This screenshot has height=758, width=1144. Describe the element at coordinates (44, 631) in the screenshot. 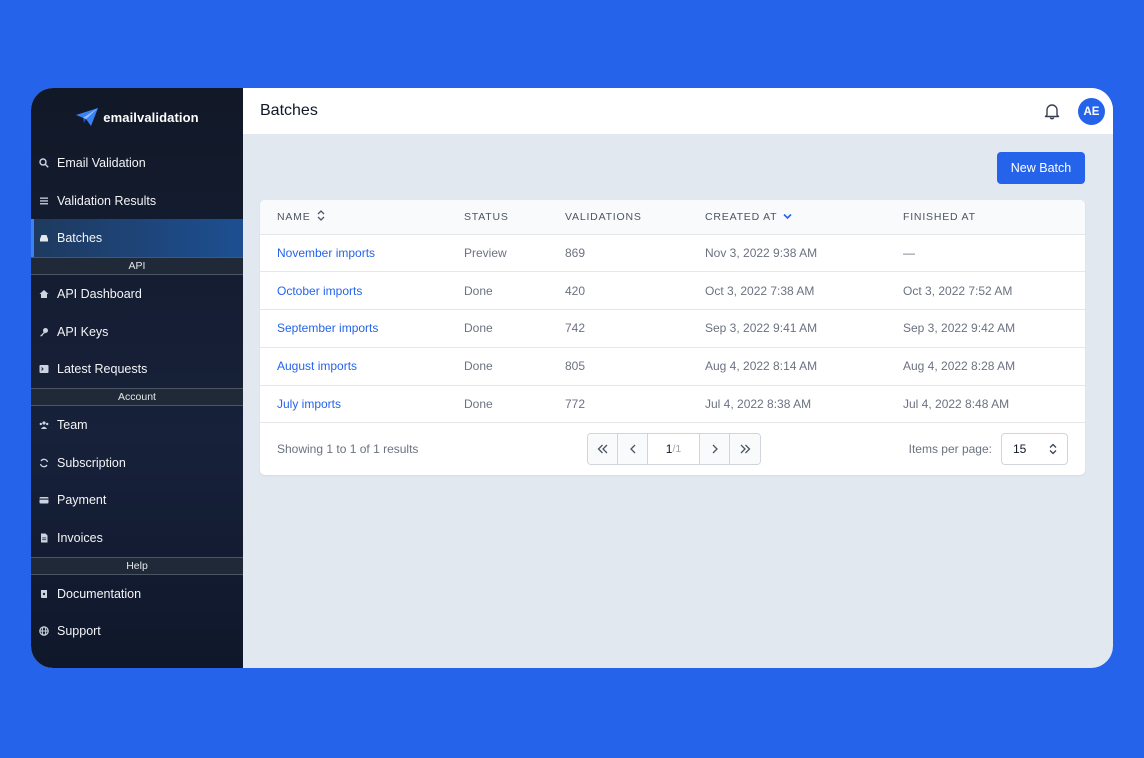

I see `globe-icon` at that location.